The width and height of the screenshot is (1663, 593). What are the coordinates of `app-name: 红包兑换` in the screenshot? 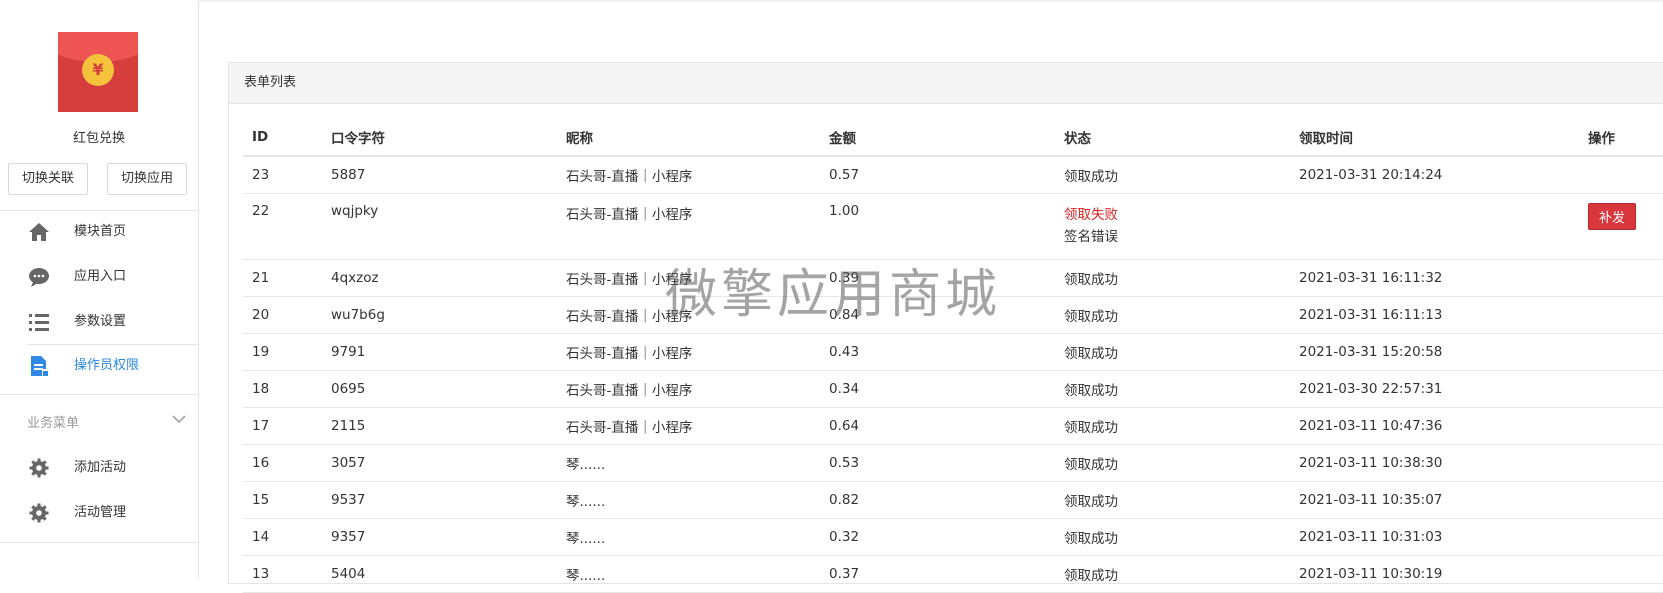 It's located at (98, 138).